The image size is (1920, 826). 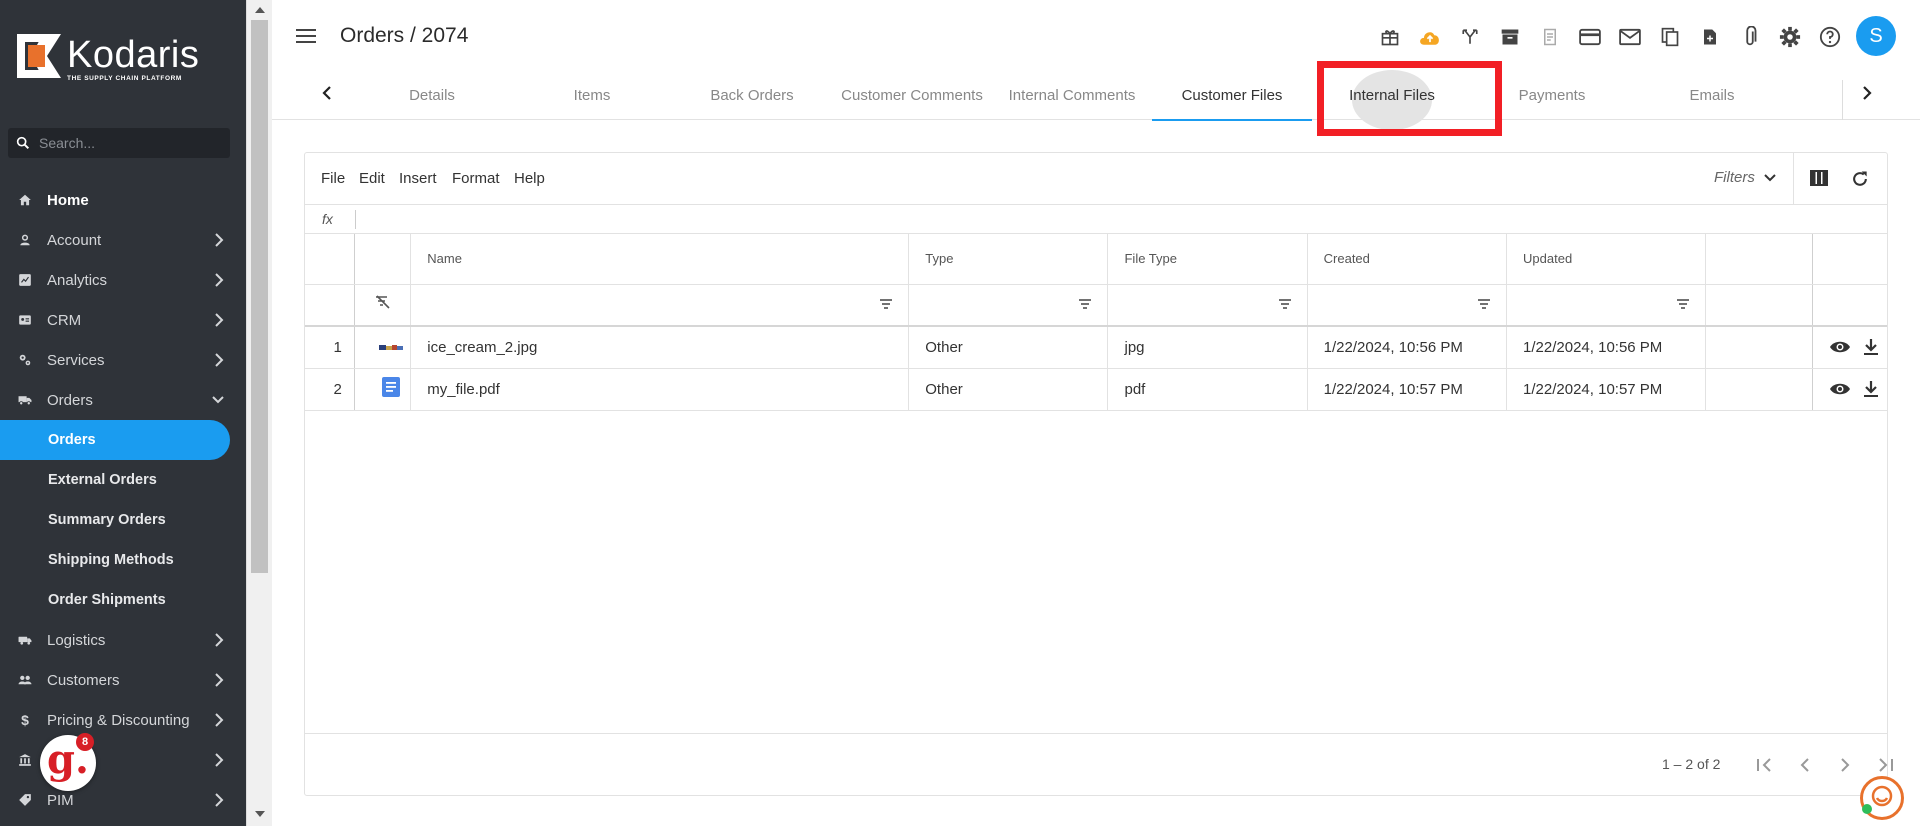 I want to click on column-header-updated: Updated, so click(x=1606, y=259).